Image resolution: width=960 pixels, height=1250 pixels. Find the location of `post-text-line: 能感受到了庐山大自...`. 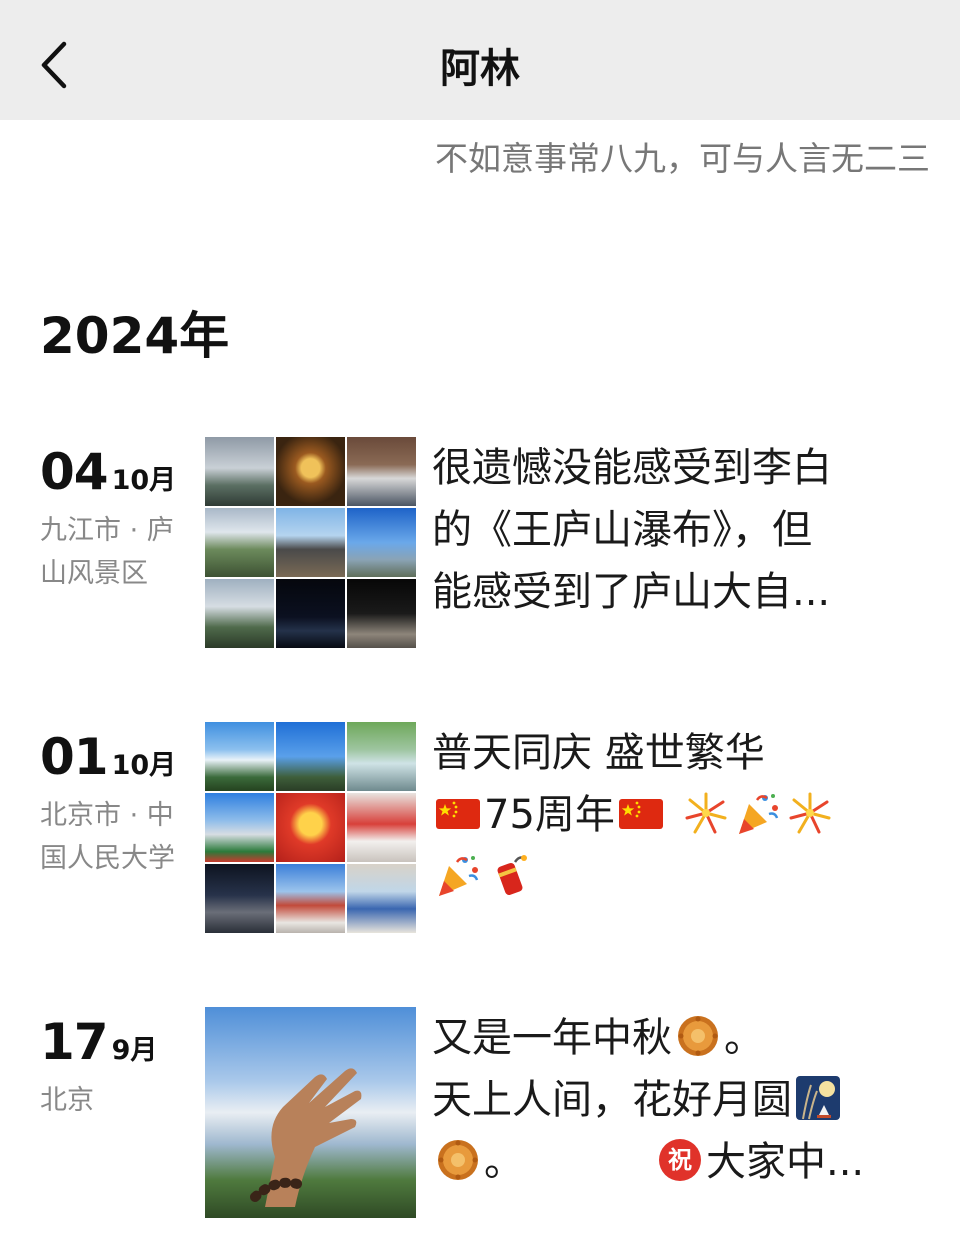

post-text-line: 能感受到了庐山大自... is located at coordinates (631, 592).